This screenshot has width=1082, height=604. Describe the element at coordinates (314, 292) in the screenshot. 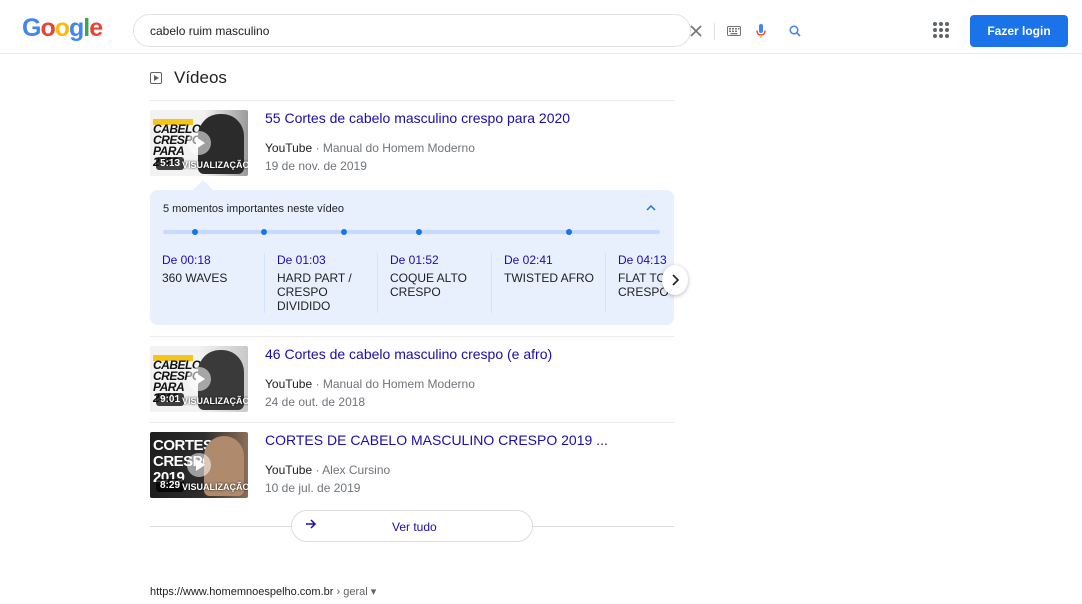

I see `moment-label: HARD PART / CRESPO DIVIDIDO` at that location.